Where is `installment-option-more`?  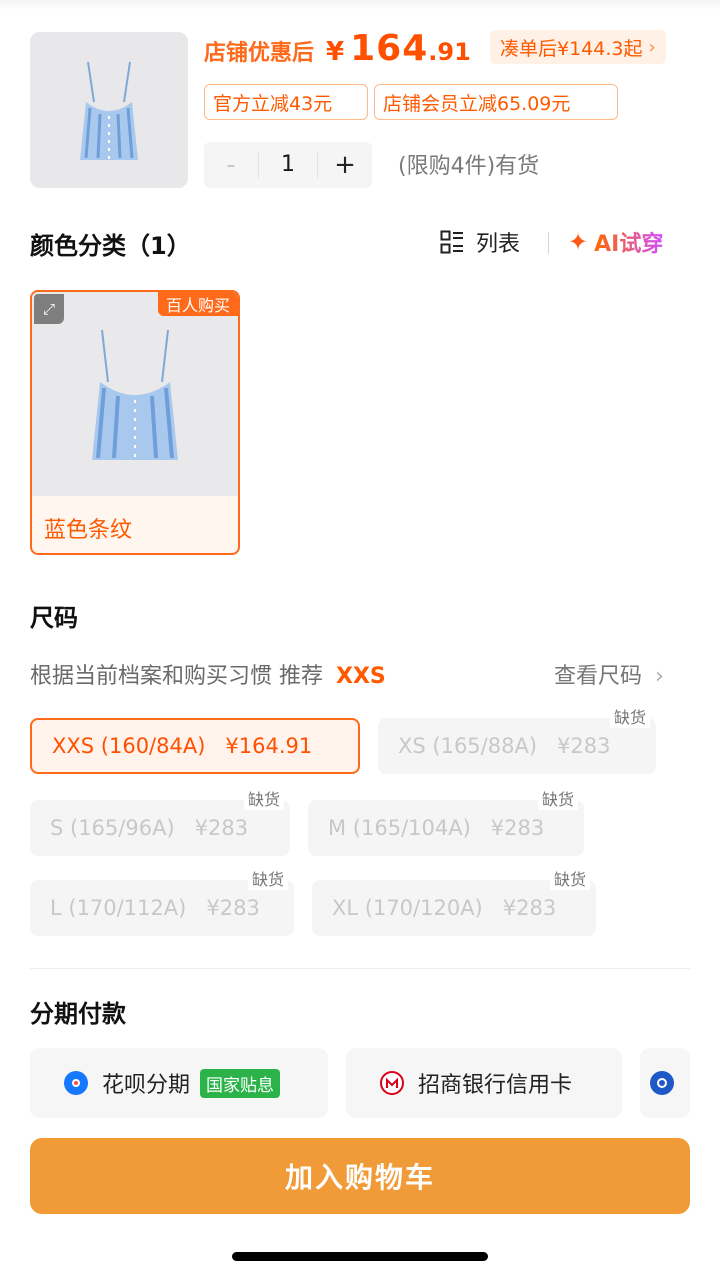
installment-option-more is located at coordinates (665, 1083).